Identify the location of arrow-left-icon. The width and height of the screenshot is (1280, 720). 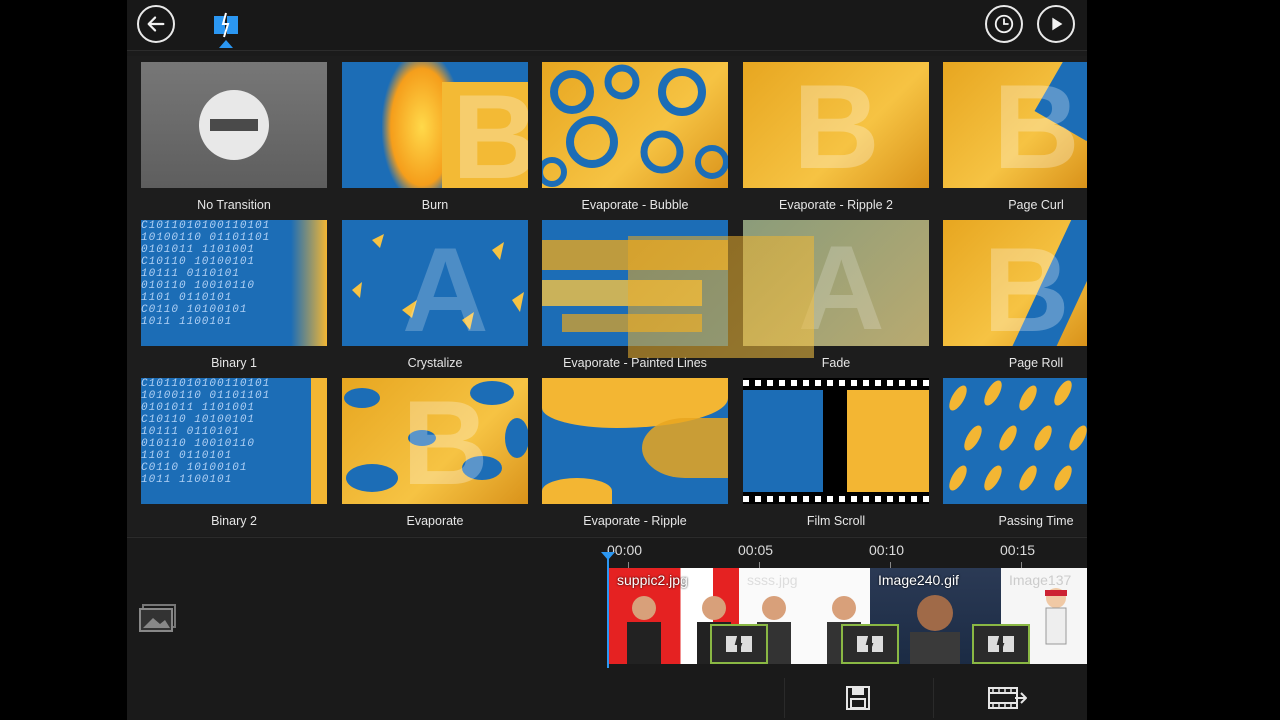
(156, 24).